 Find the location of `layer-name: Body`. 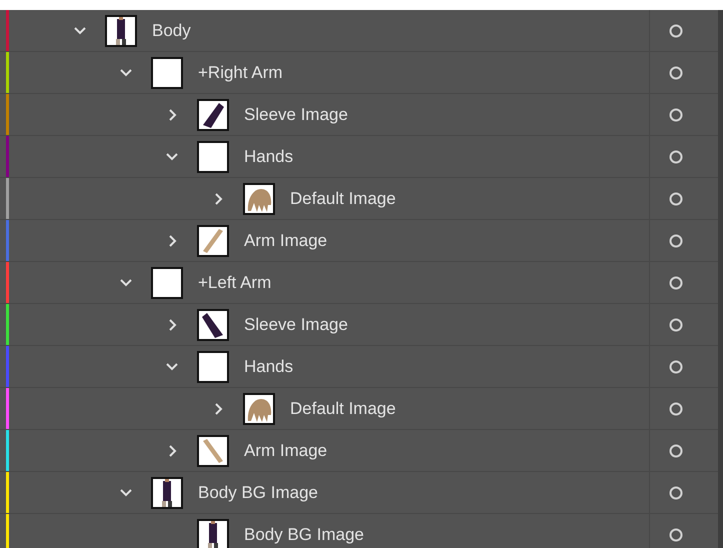

layer-name: Body is located at coordinates (171, 30).